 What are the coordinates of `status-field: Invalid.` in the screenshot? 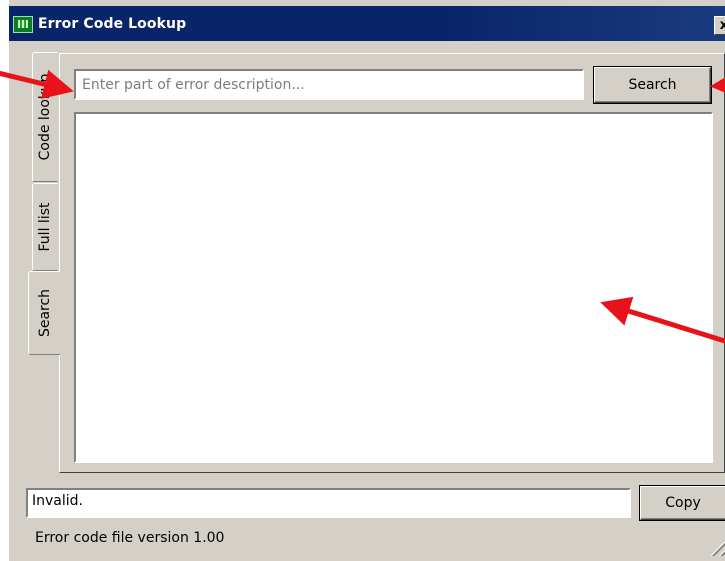 It's located at (328, 503).